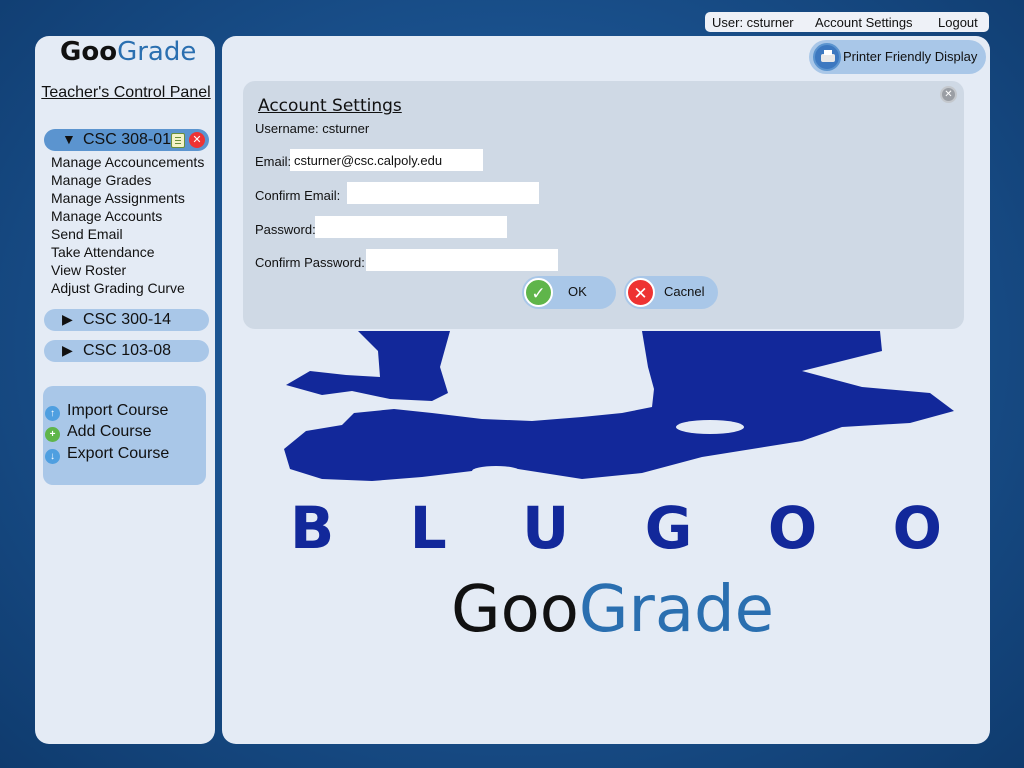 The width and height of the screenshot is (1024, 768). Describe the element at coordinates (69, 139) in the screenshot. I see `expand-arrow-icon: ▼` at that location.